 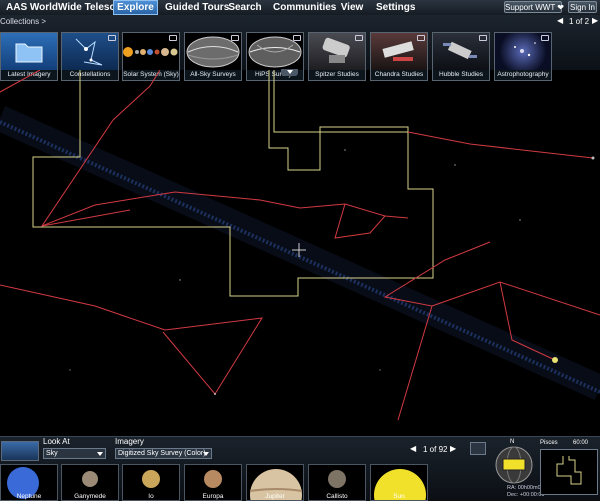 I want to click on context-page-indicator: 1 of 92, so click(x=435, y=449).